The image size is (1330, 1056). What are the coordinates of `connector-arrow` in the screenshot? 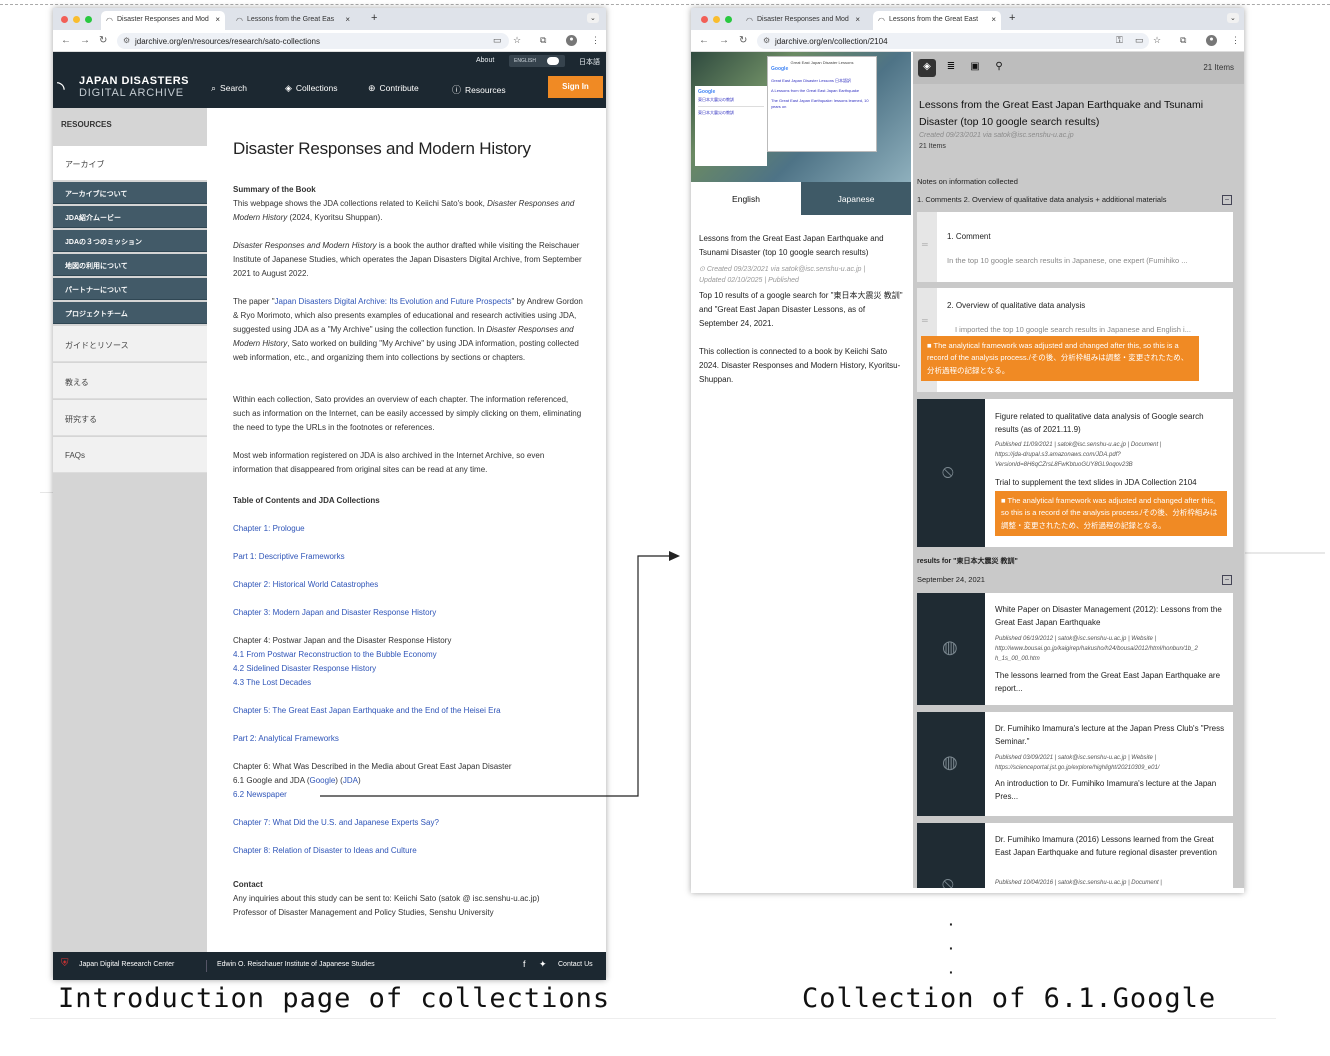 It's located at (500, 674).